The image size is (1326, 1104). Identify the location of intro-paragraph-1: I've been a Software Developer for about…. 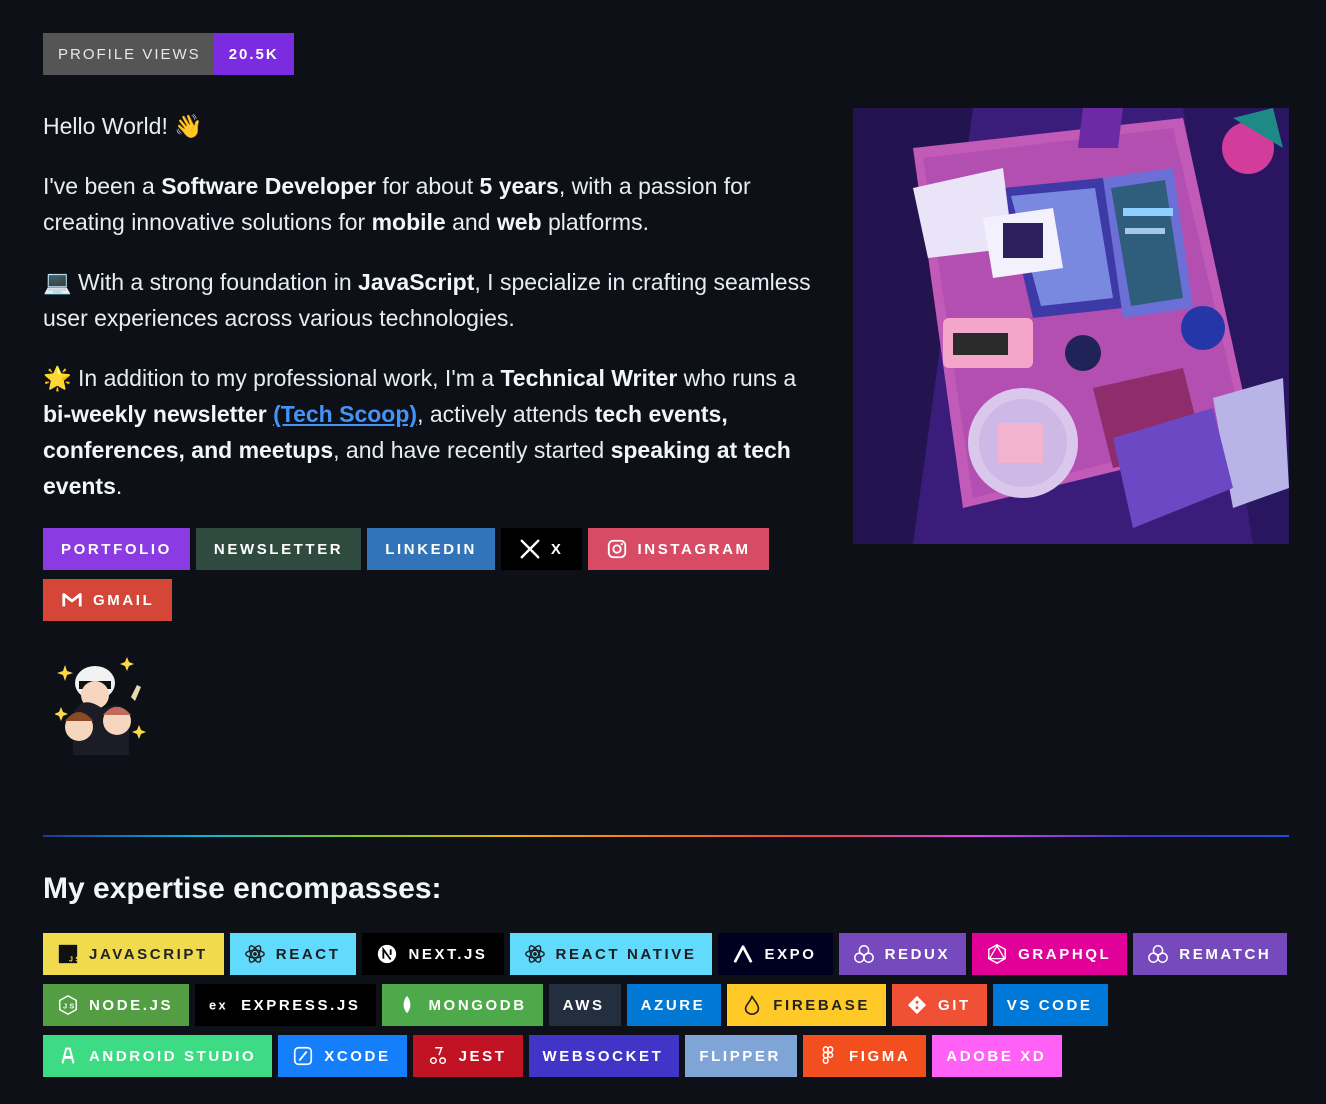
(397, 204).